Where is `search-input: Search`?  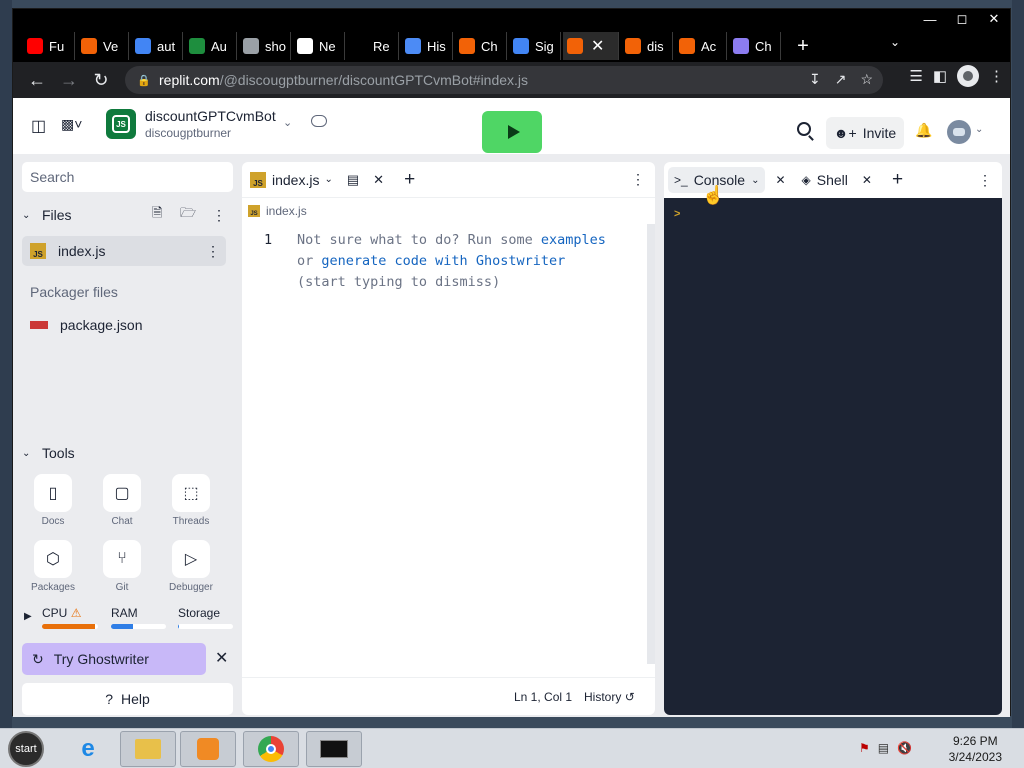
search-input: Search is located at coordinates (127, 177).